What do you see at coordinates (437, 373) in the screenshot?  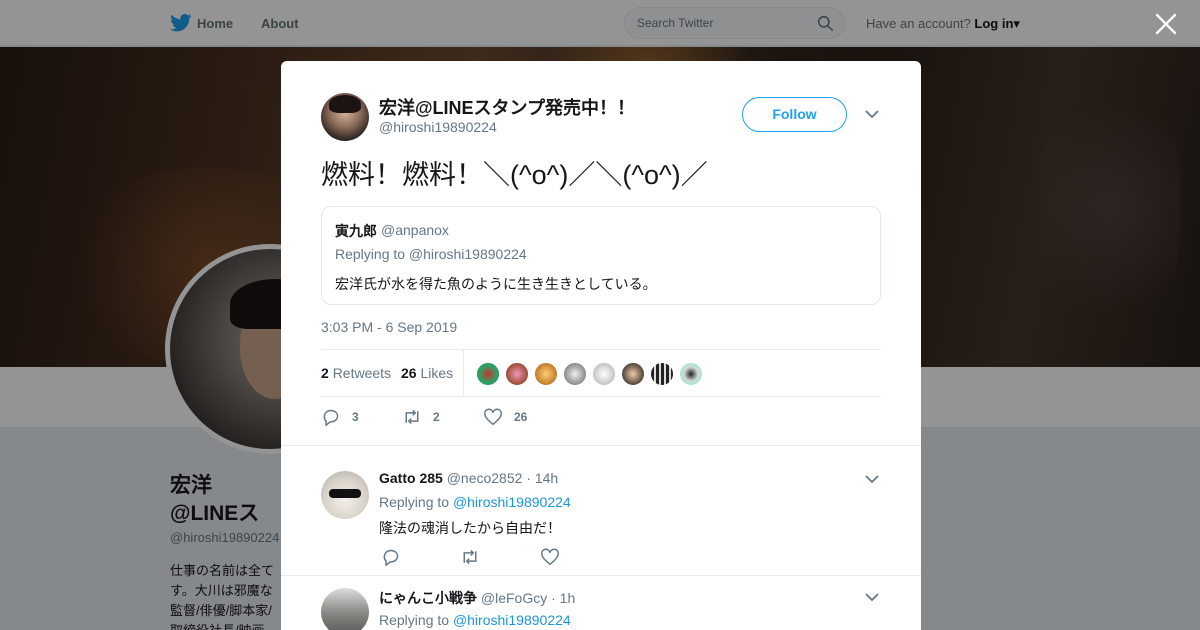 I see `likes-label: Likes` at bounding box center [437, 373].